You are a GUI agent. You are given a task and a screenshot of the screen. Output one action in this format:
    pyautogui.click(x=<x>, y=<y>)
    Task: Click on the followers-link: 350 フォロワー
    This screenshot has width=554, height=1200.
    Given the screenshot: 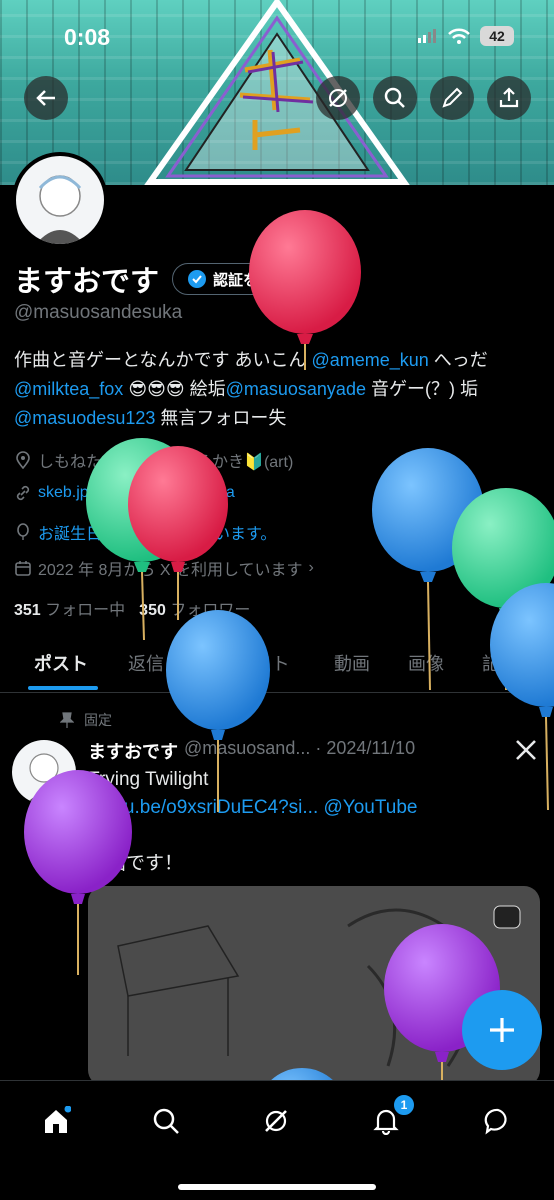 What is the action you would take?
    pyautogui.click(x=194, y=608)
    